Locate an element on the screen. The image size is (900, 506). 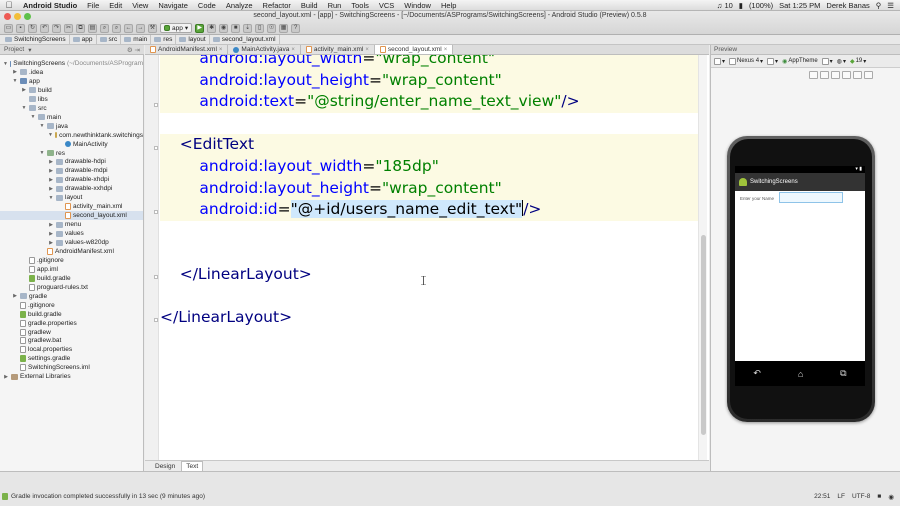
tree-item: ▶ values-w820dp is located at coordinates (71, 242).